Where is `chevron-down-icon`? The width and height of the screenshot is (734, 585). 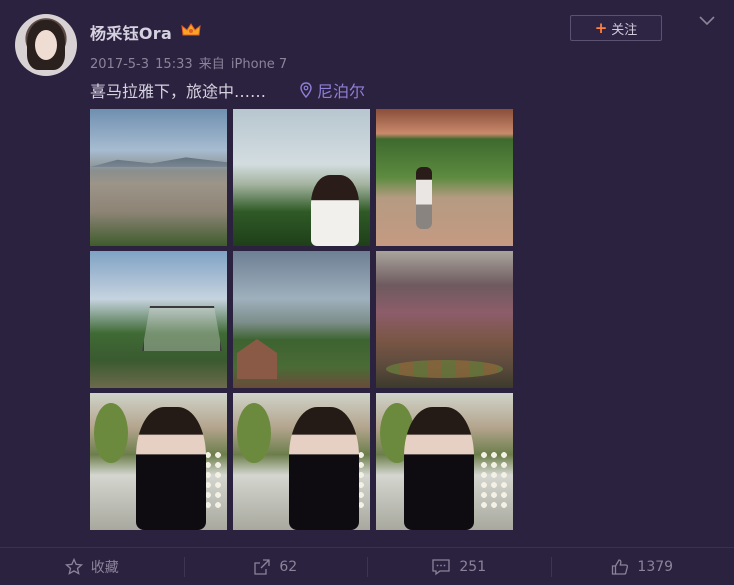
chevron-down-icon is located at coordinates (707, 21).